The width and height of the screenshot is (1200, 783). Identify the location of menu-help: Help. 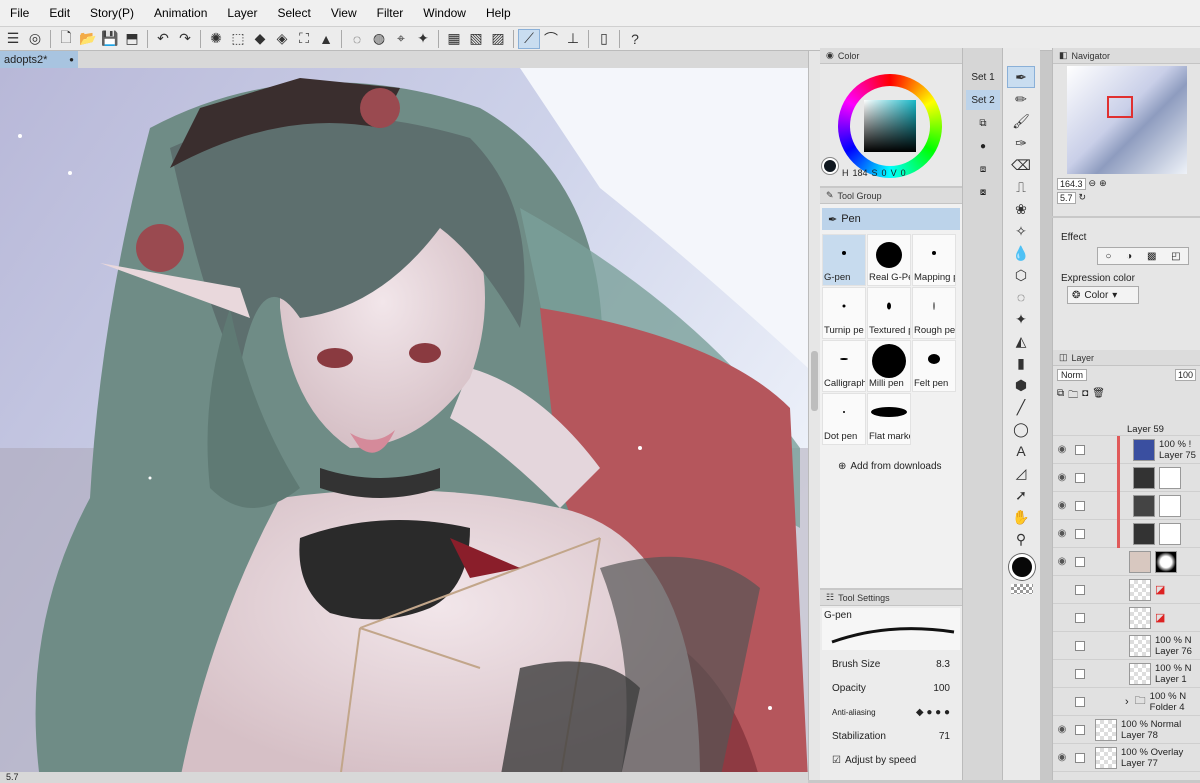
(498, 13).